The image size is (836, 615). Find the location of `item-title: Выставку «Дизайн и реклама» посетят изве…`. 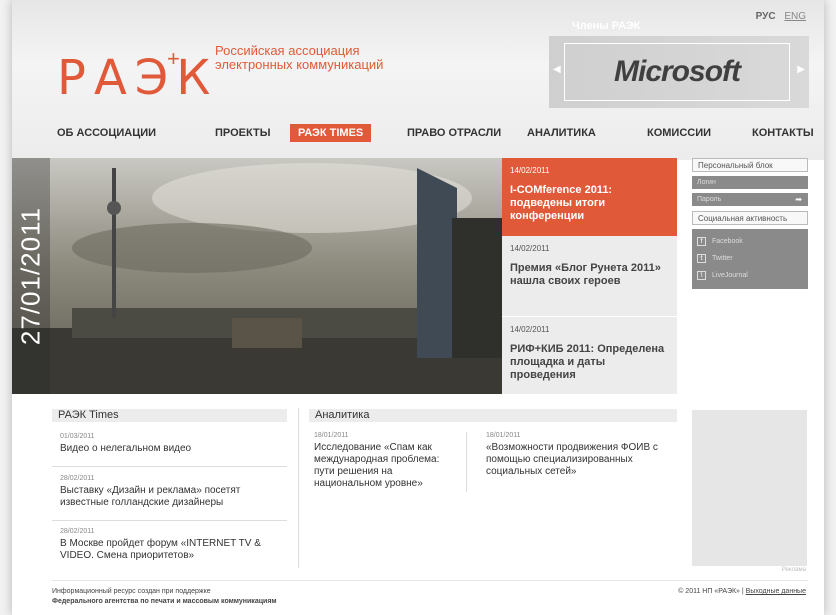

item-title: Выставку «Дизайн и реклама» посетят изве… is located at coordinates (150, 496).